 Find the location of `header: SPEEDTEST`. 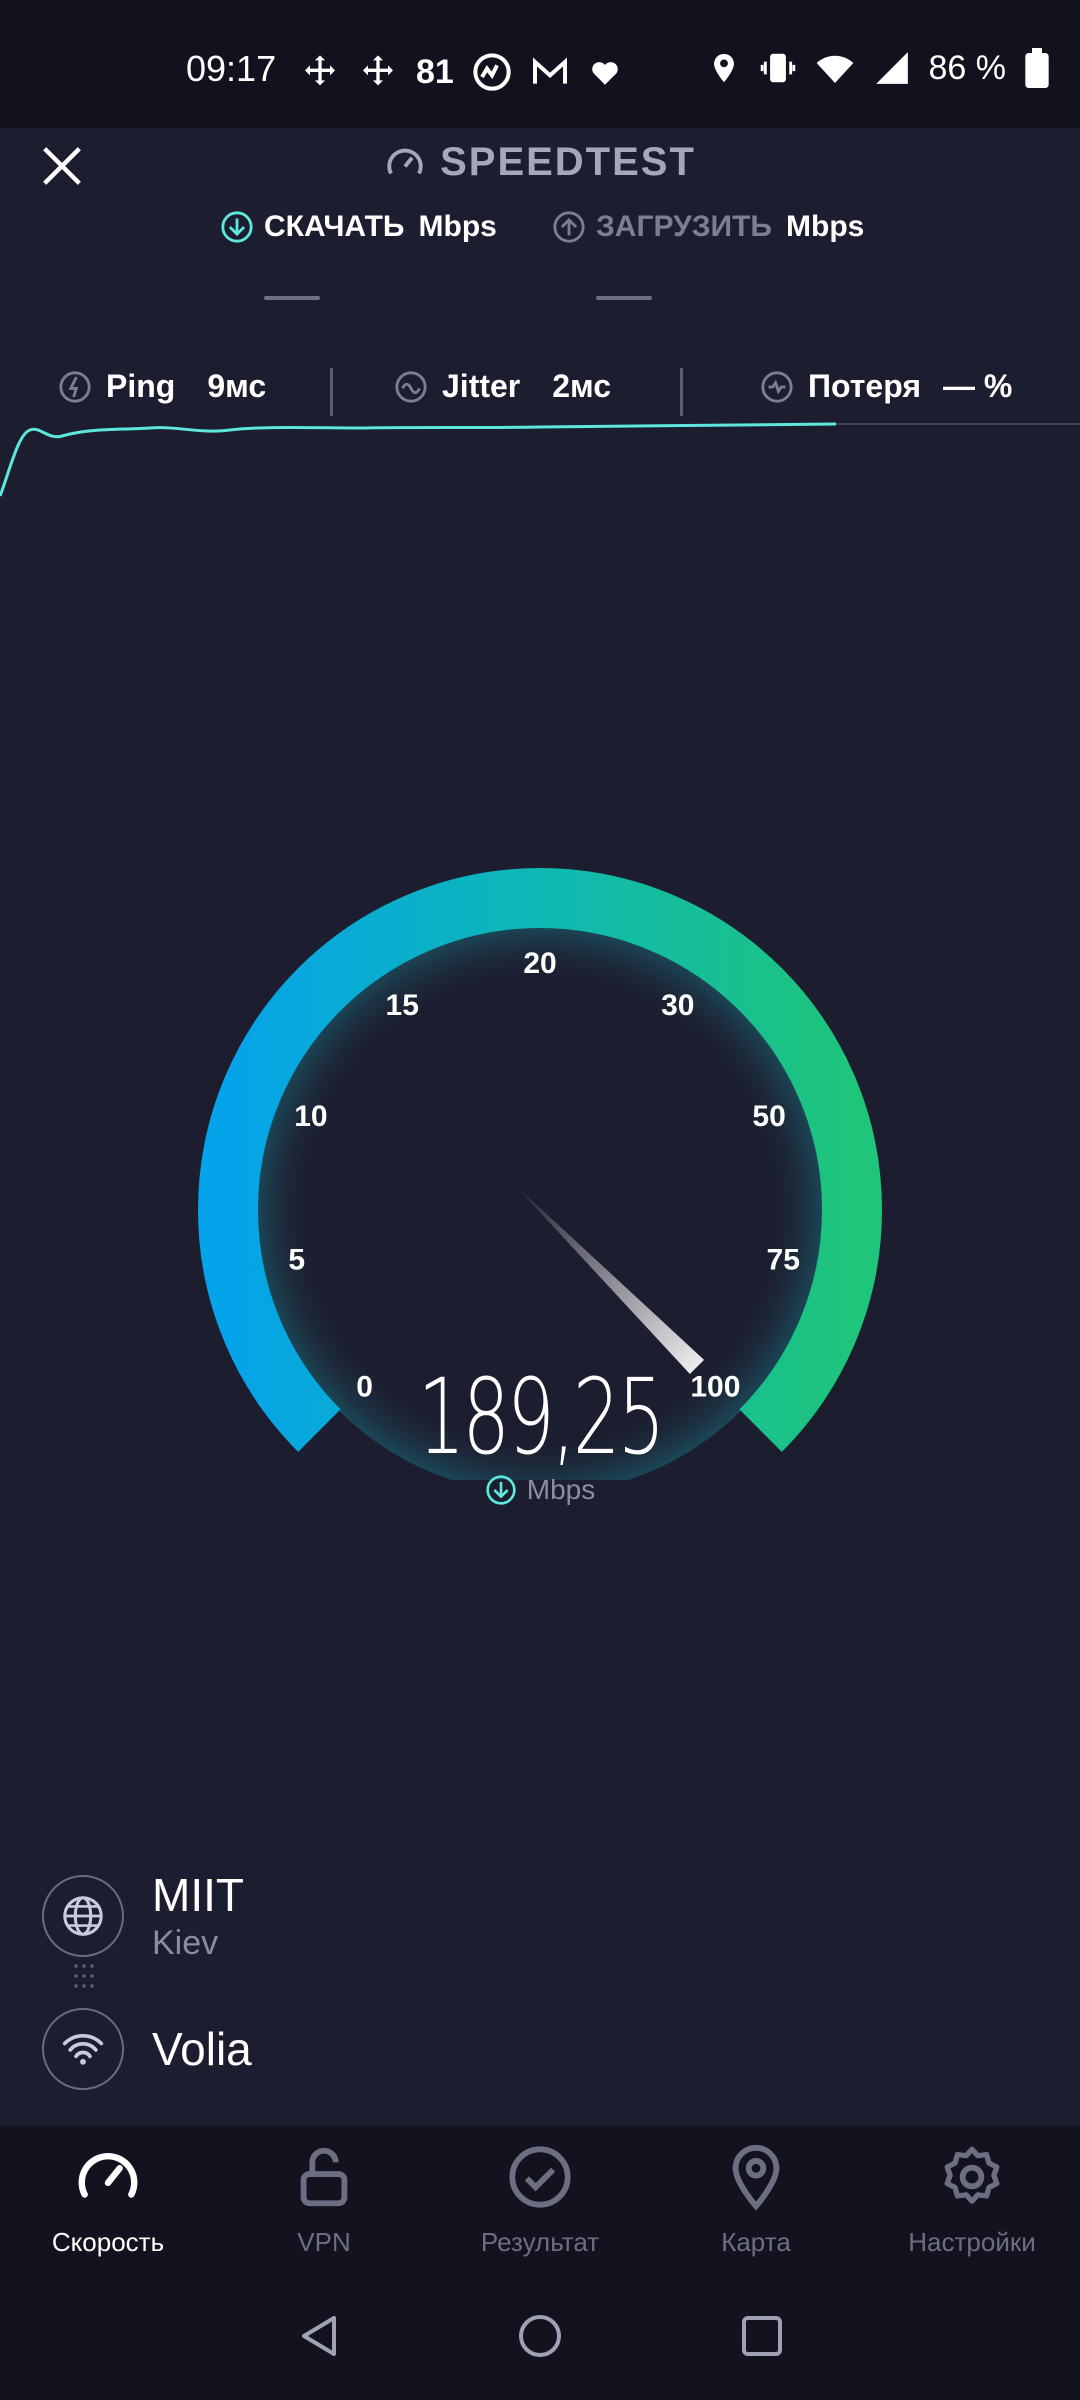

header: SPEEDTEST is located at coordinates (540, 164).